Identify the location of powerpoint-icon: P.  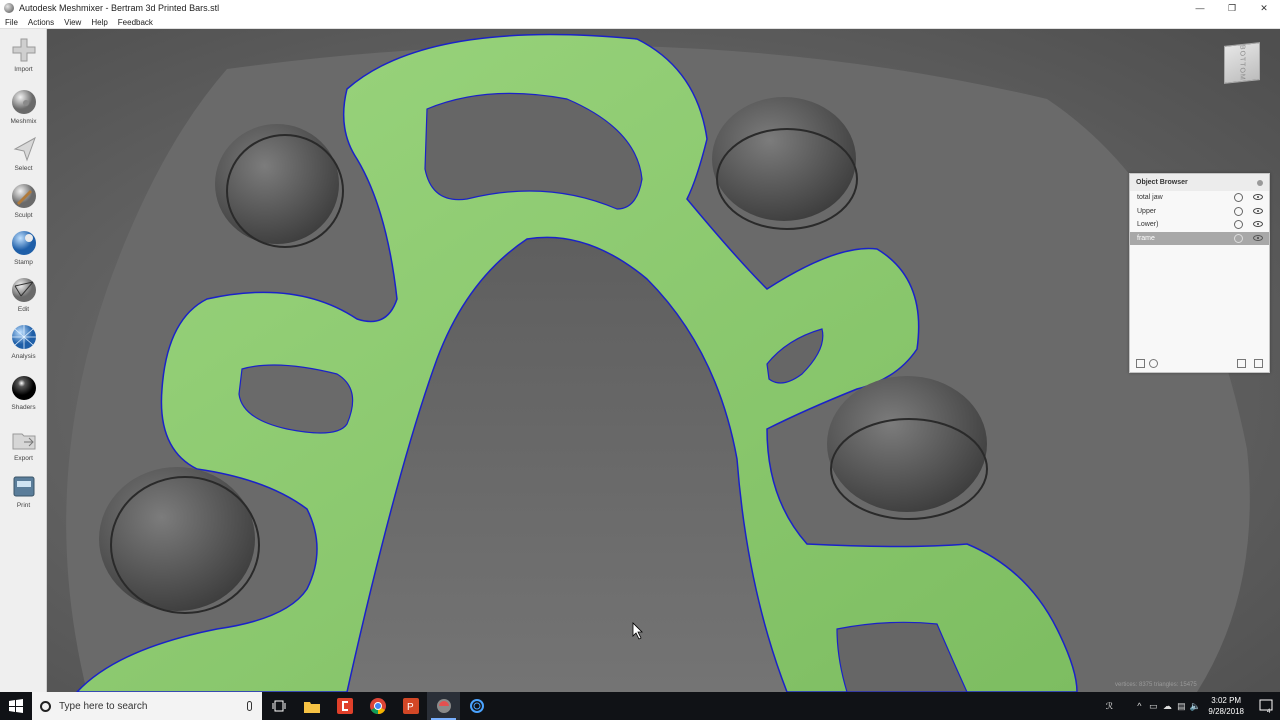
(410, 706).